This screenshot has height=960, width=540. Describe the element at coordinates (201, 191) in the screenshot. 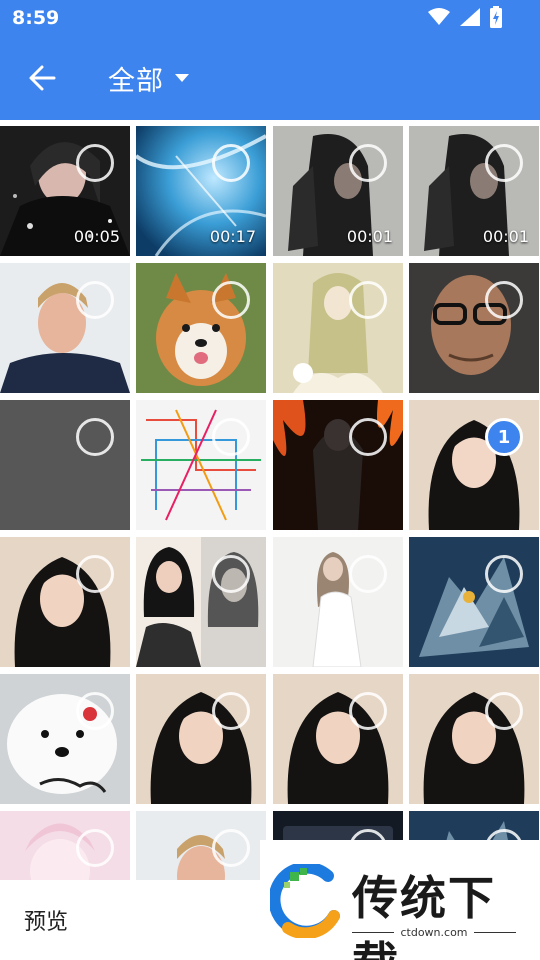

I see `grid-tile-video: 00:17` at that location.